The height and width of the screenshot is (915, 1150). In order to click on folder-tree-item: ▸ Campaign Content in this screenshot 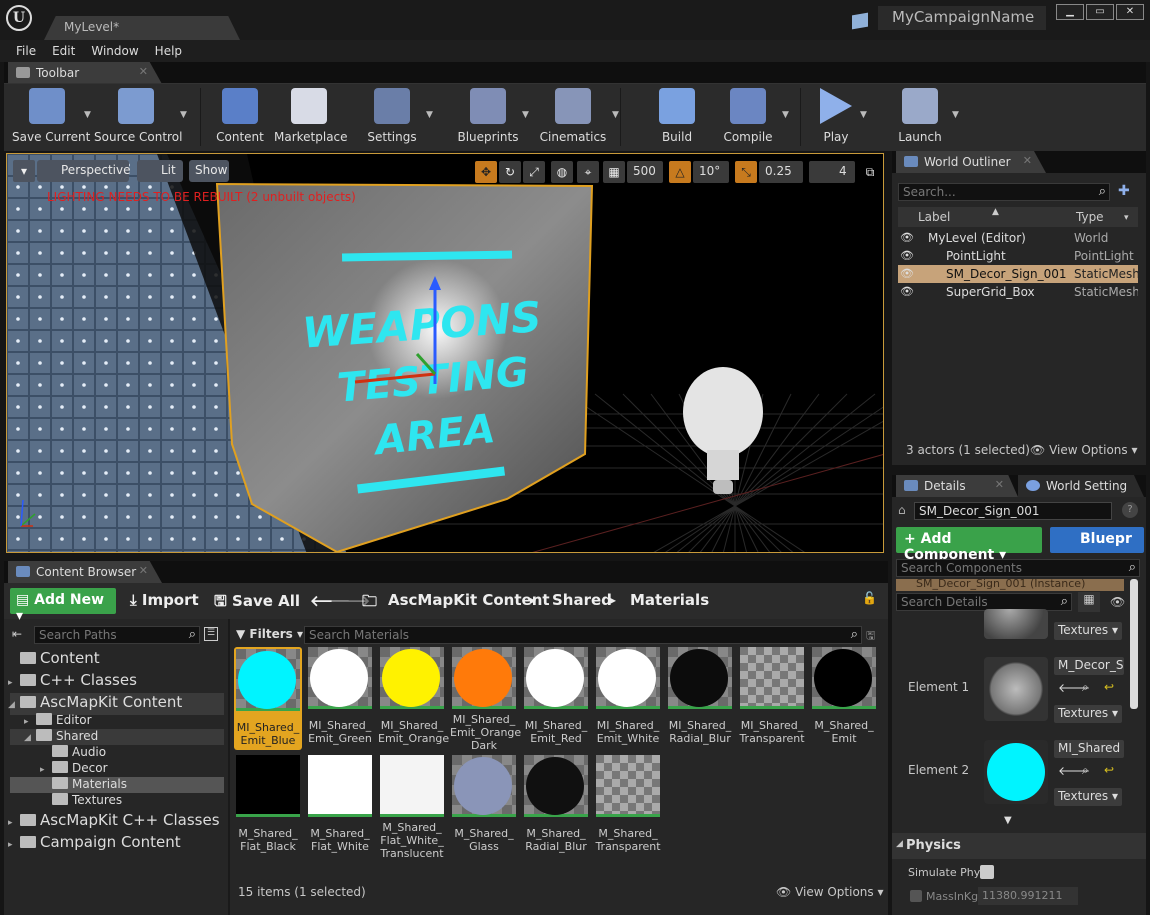, I will do `click(116, 844)`.